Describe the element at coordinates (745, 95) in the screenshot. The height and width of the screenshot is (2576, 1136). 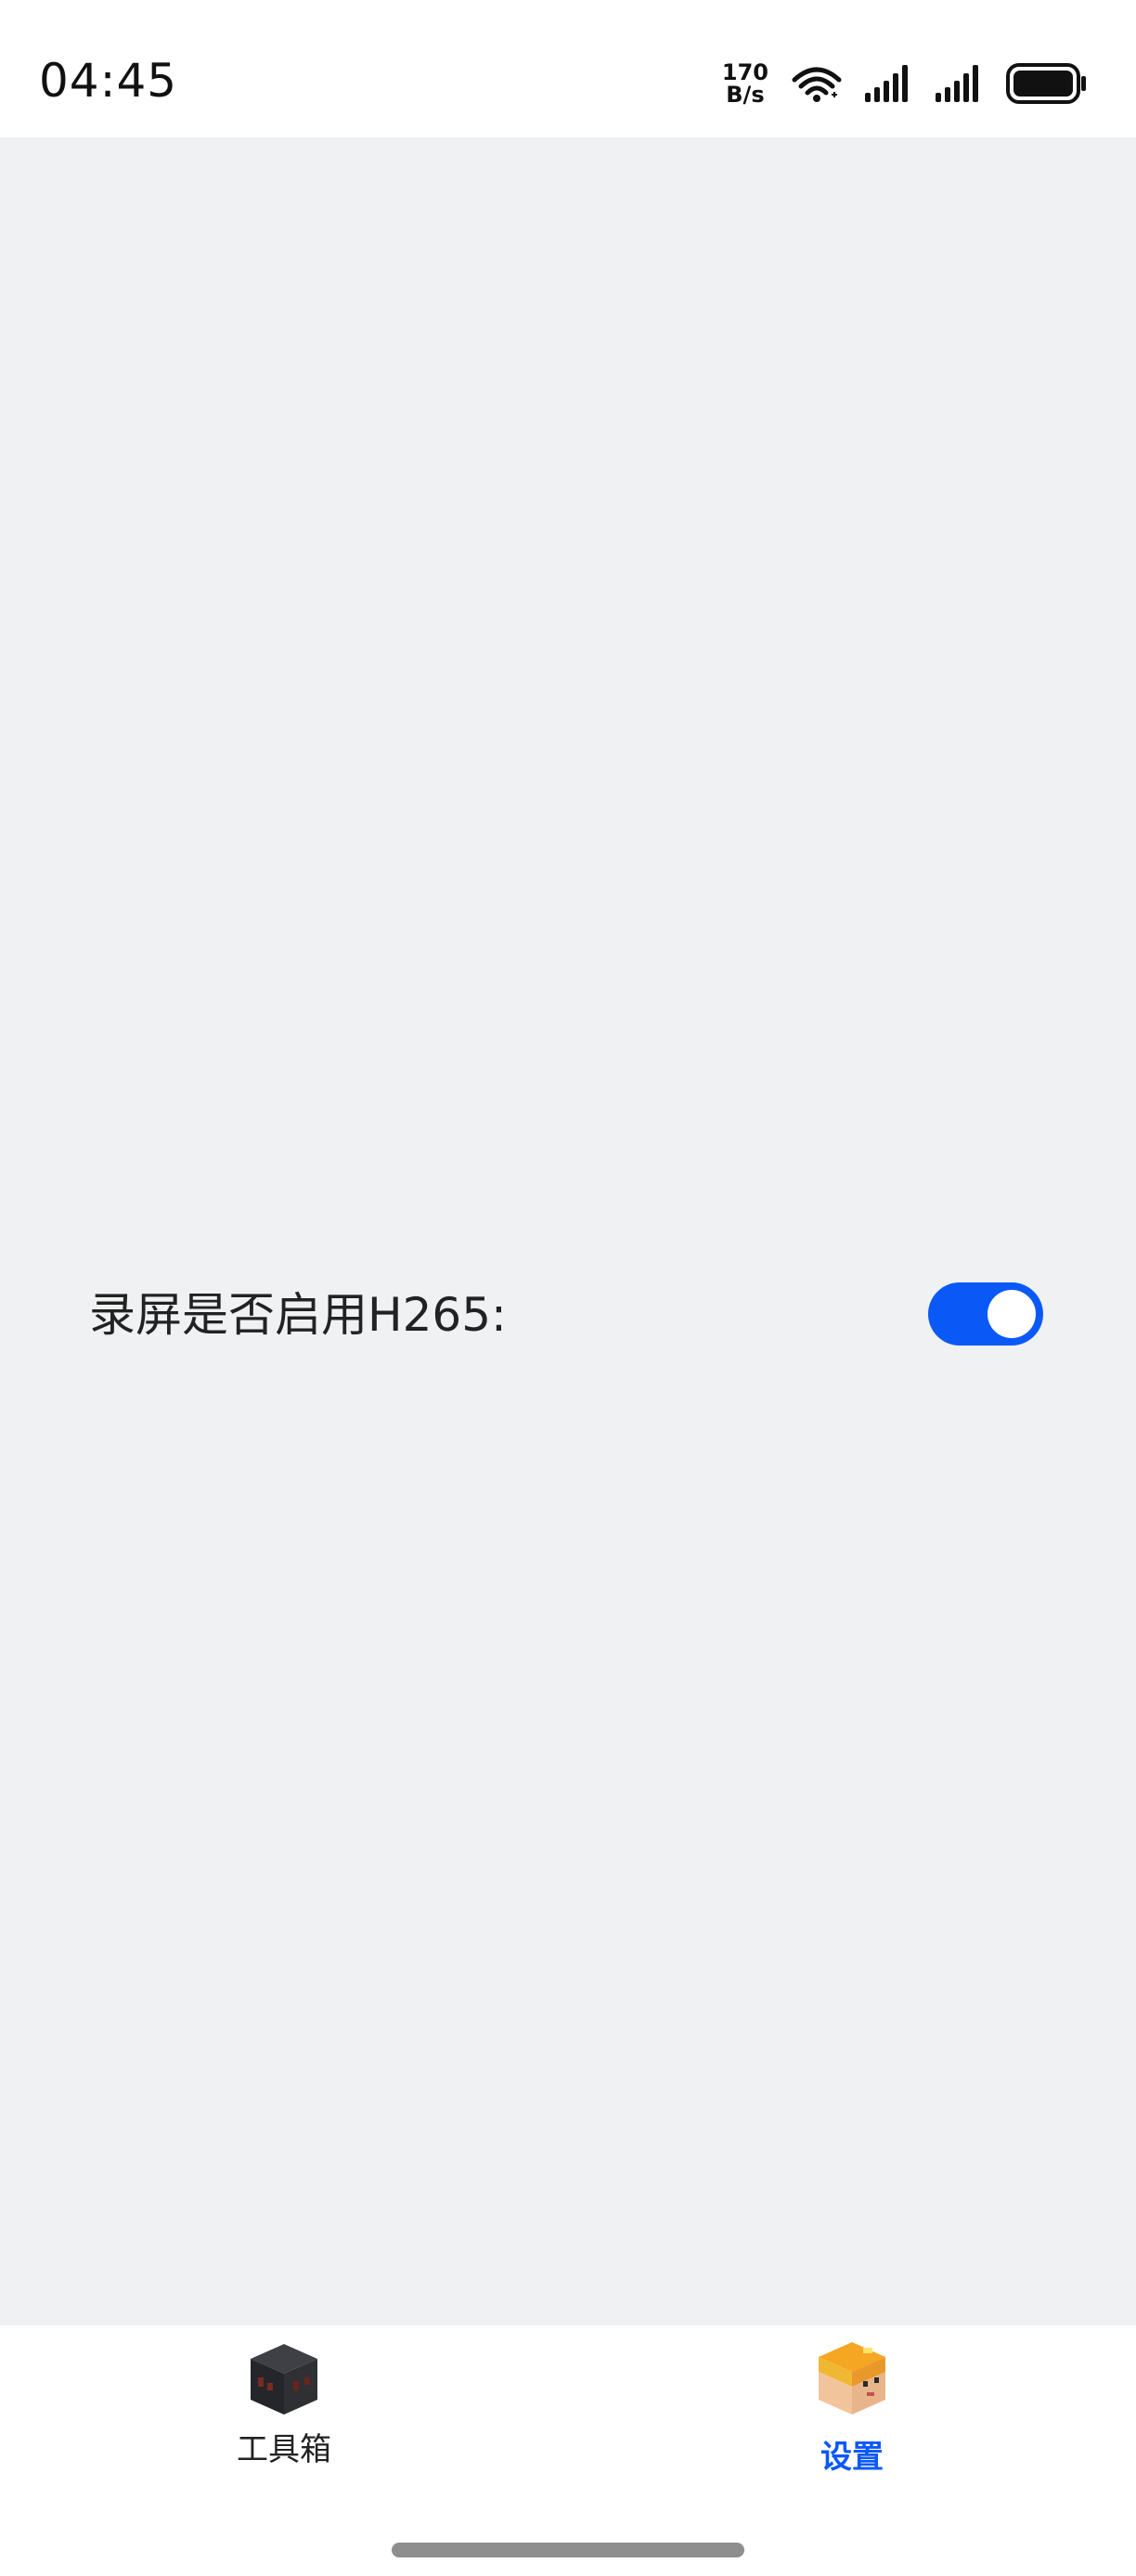
I see `network-speed-unit: B/s` at that location.